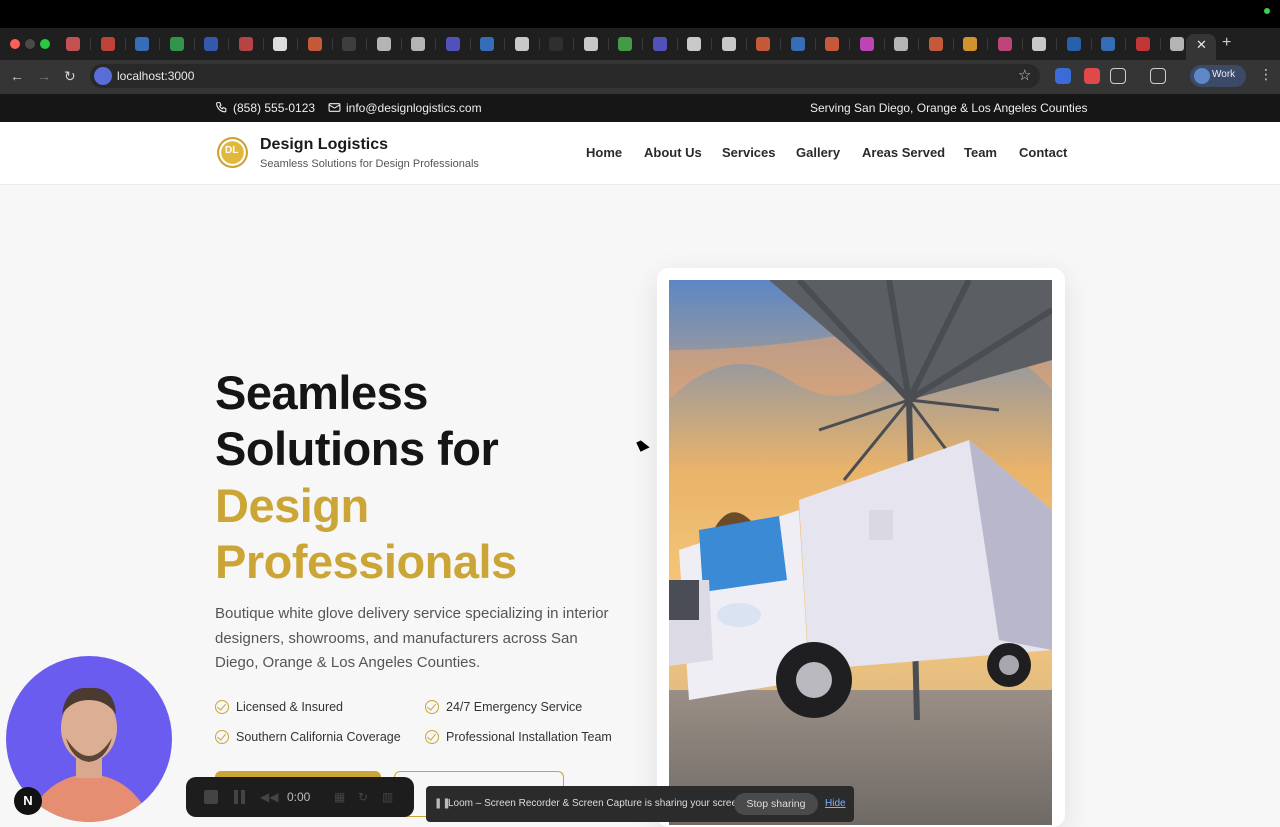  What do you see at coordinates (565, 76) in the screenshot?
I see `address-bar` at bounding box center [565, 76].